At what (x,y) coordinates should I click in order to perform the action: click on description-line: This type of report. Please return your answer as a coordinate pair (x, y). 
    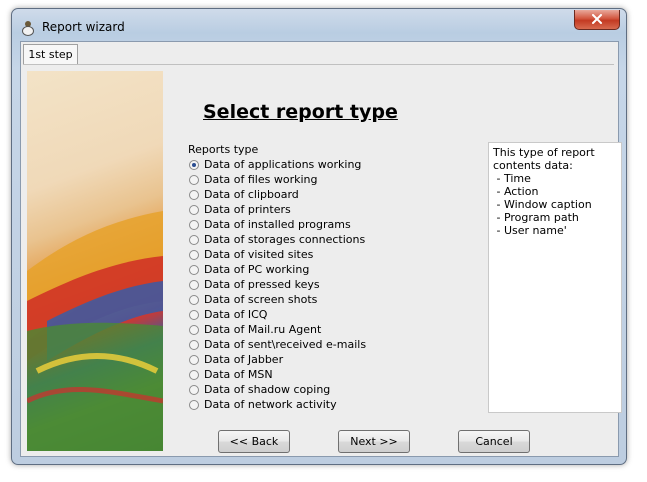
    Looking at the image, I should click on (544, 152).